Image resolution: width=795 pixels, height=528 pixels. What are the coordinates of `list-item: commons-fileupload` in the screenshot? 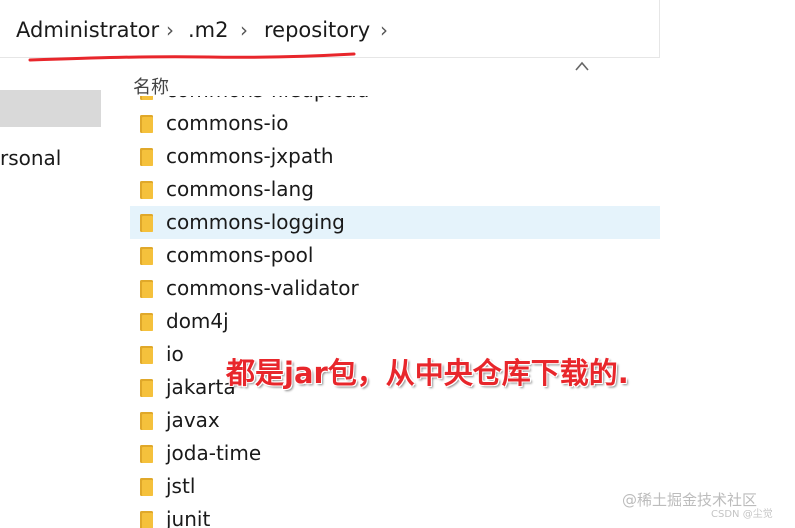 It's located at (395, 101).